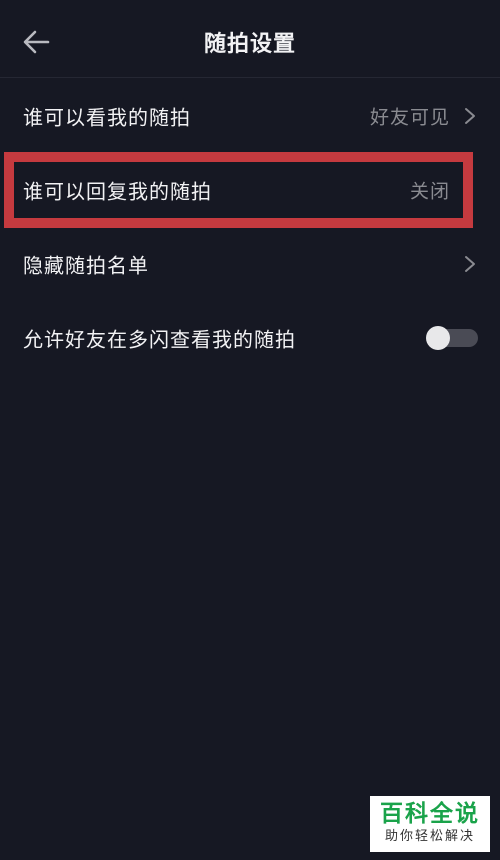  I want to click on watermark-logo: 百科全说 助你轻松解决, so click(430, 824).